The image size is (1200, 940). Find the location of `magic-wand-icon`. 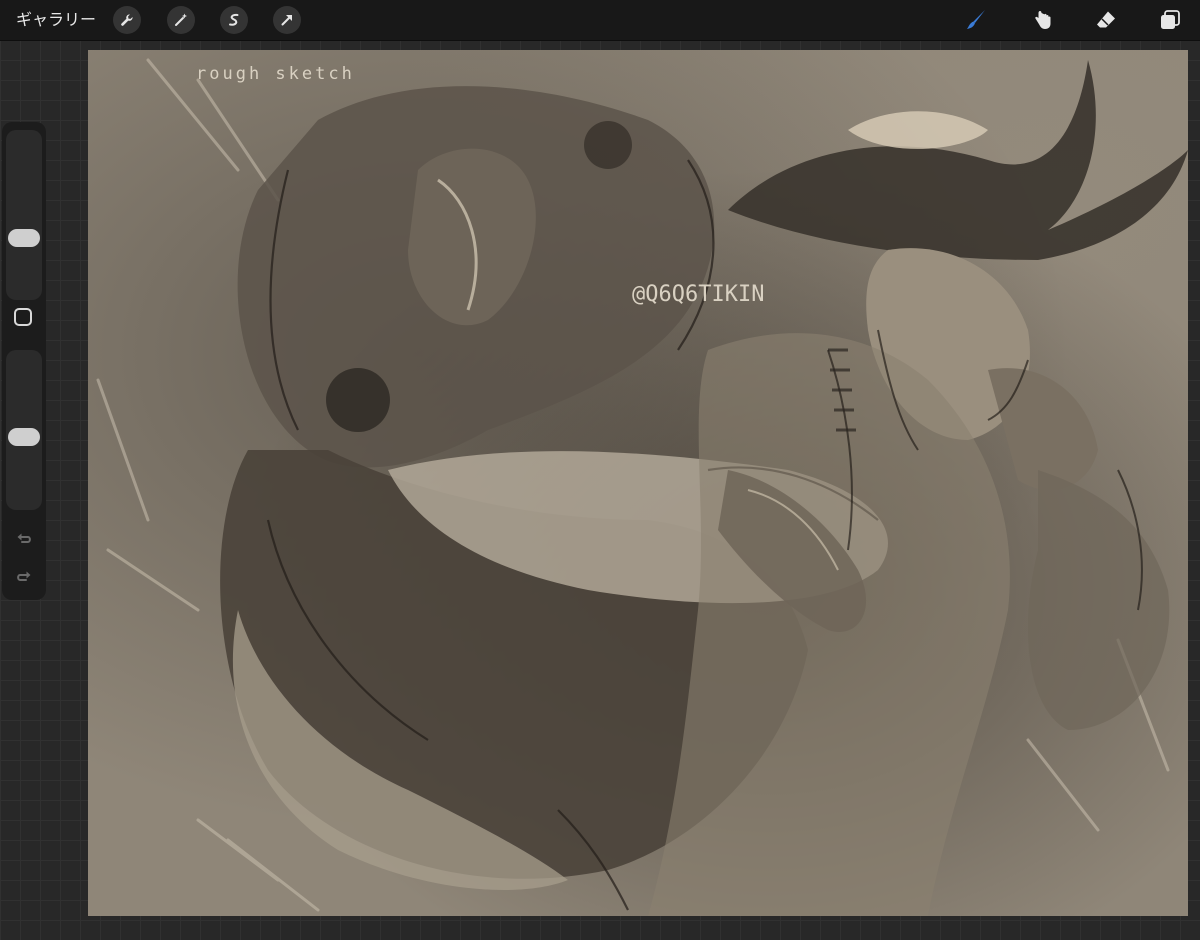

magic-wand-icon is located at coordinates (181, 19).